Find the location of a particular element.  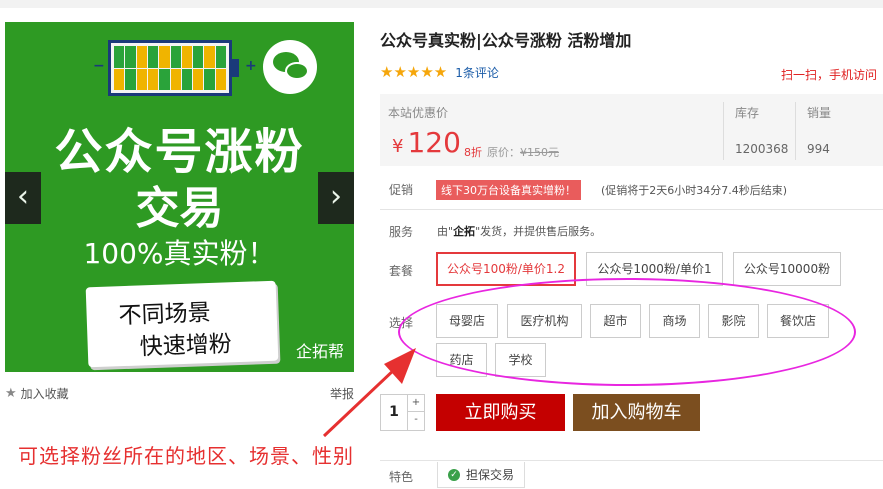

original-price: 原价：¥150元 is located at coordinates (523, 152).